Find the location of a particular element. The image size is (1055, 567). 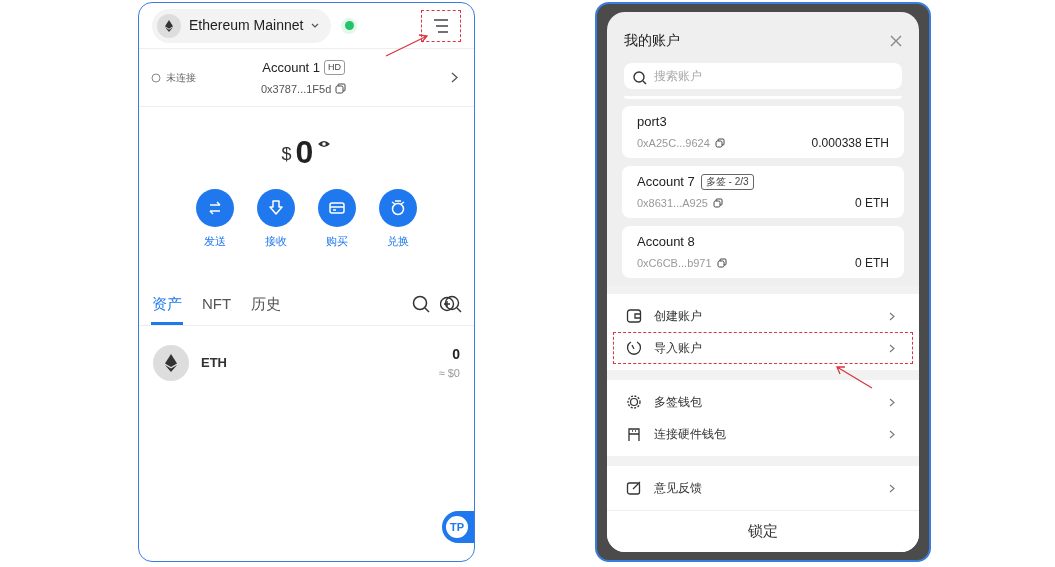

receive-icon is located at coordinates (276, 208).